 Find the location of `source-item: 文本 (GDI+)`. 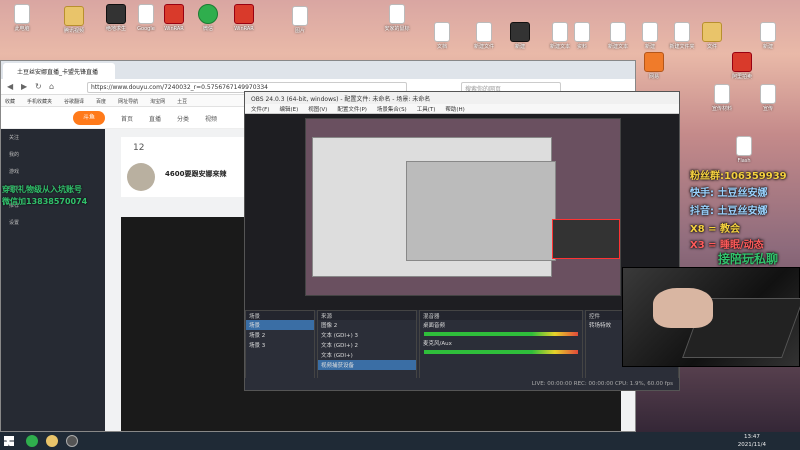

source-item: 文本 (GDI+) is located at coordinates (367, 355).